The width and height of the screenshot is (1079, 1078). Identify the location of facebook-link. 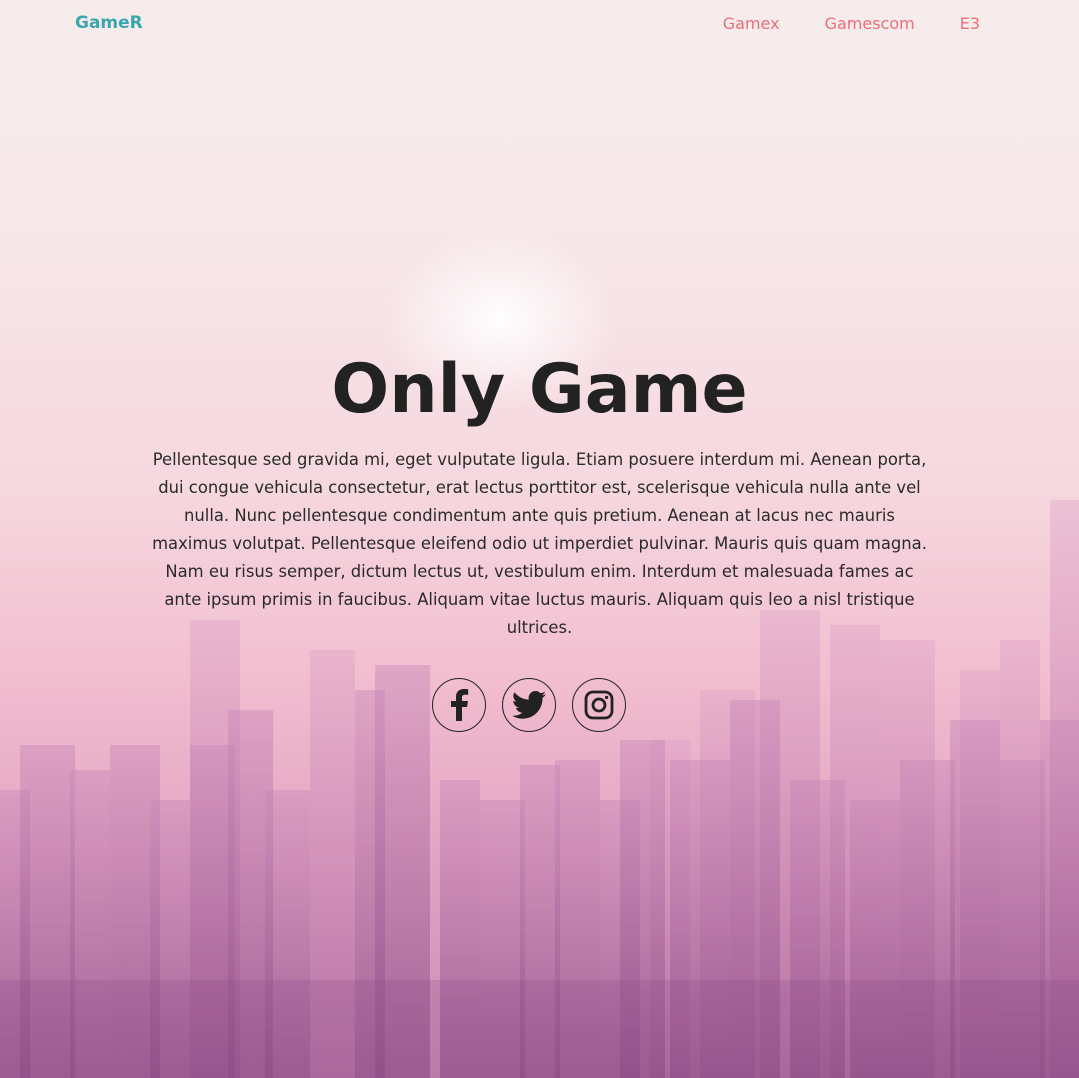
(459, 705).